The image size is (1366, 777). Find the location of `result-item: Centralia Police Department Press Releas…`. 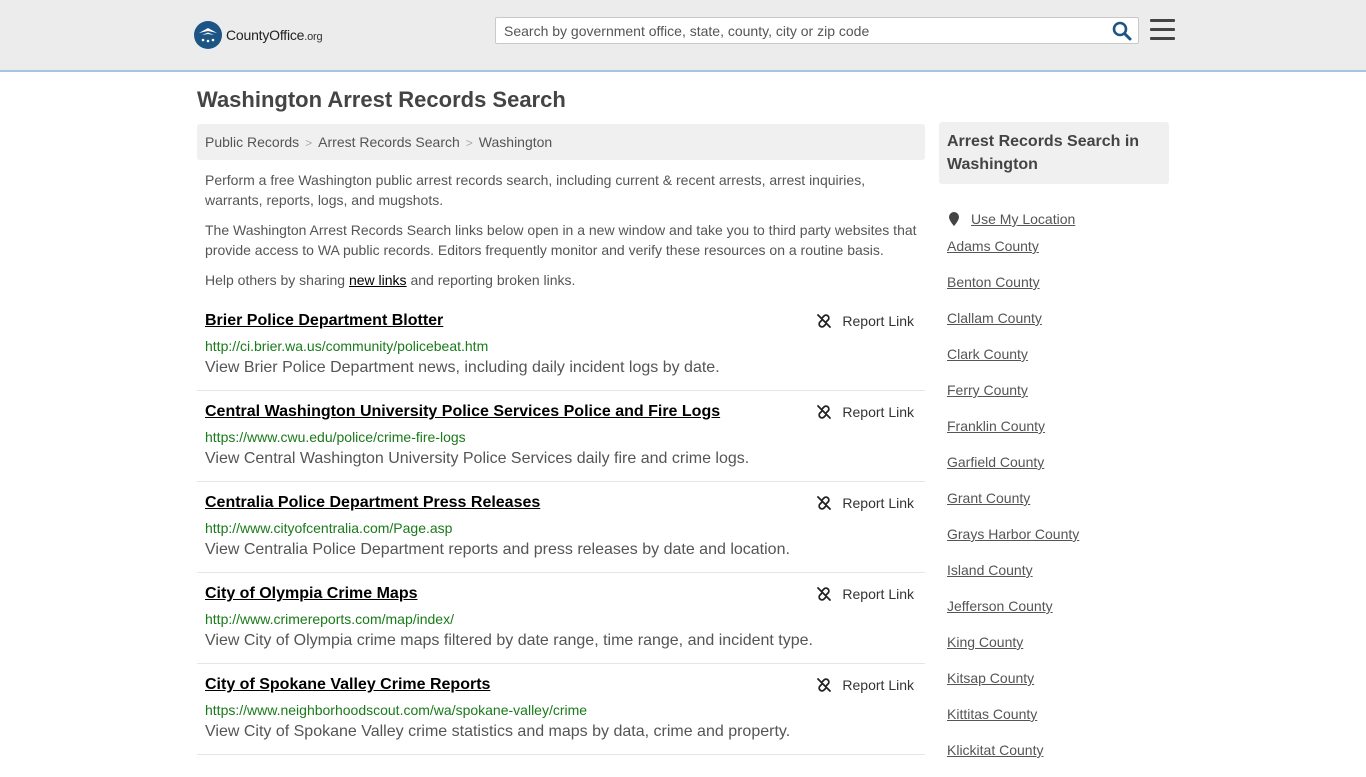

result-item: Centralia Police Department Press Releas… is located at coordinates (561, 527).